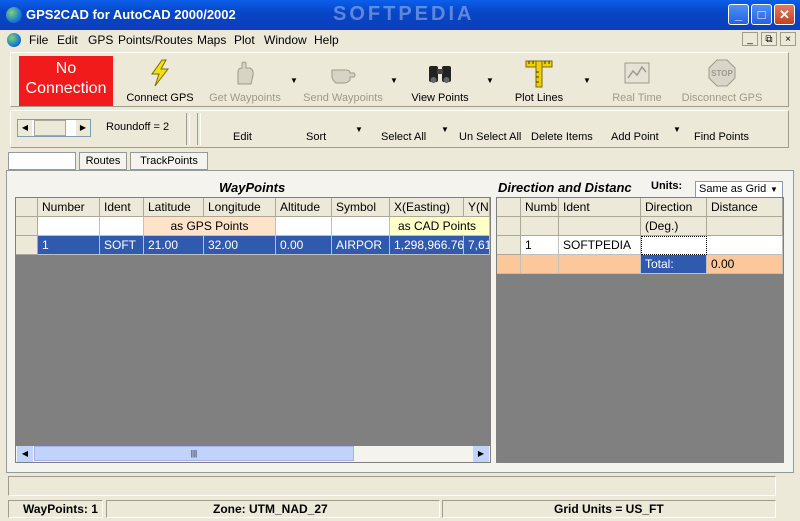 The image size is (800, 521). Describe the element at coordinates (326, 40) in the screenshot. I see `menu-help: Help` at that location.